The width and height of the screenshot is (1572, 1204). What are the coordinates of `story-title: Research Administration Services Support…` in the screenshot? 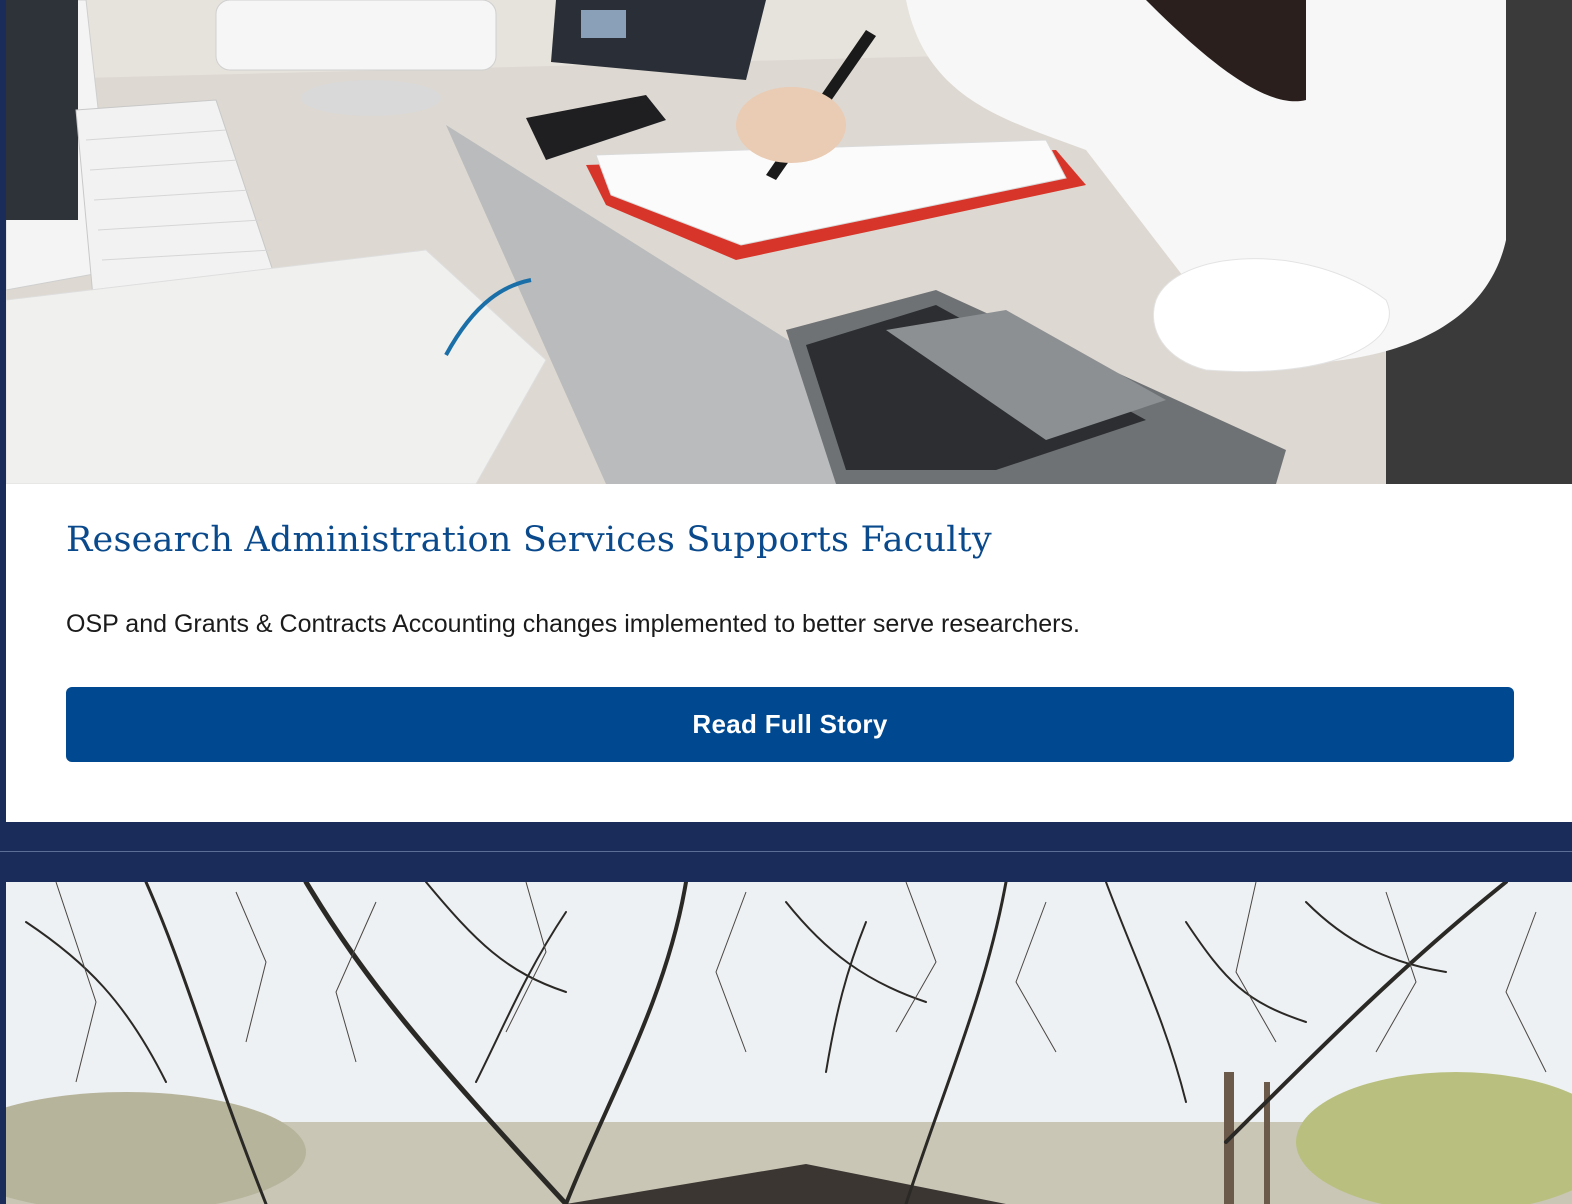 It's located at (529, 540).